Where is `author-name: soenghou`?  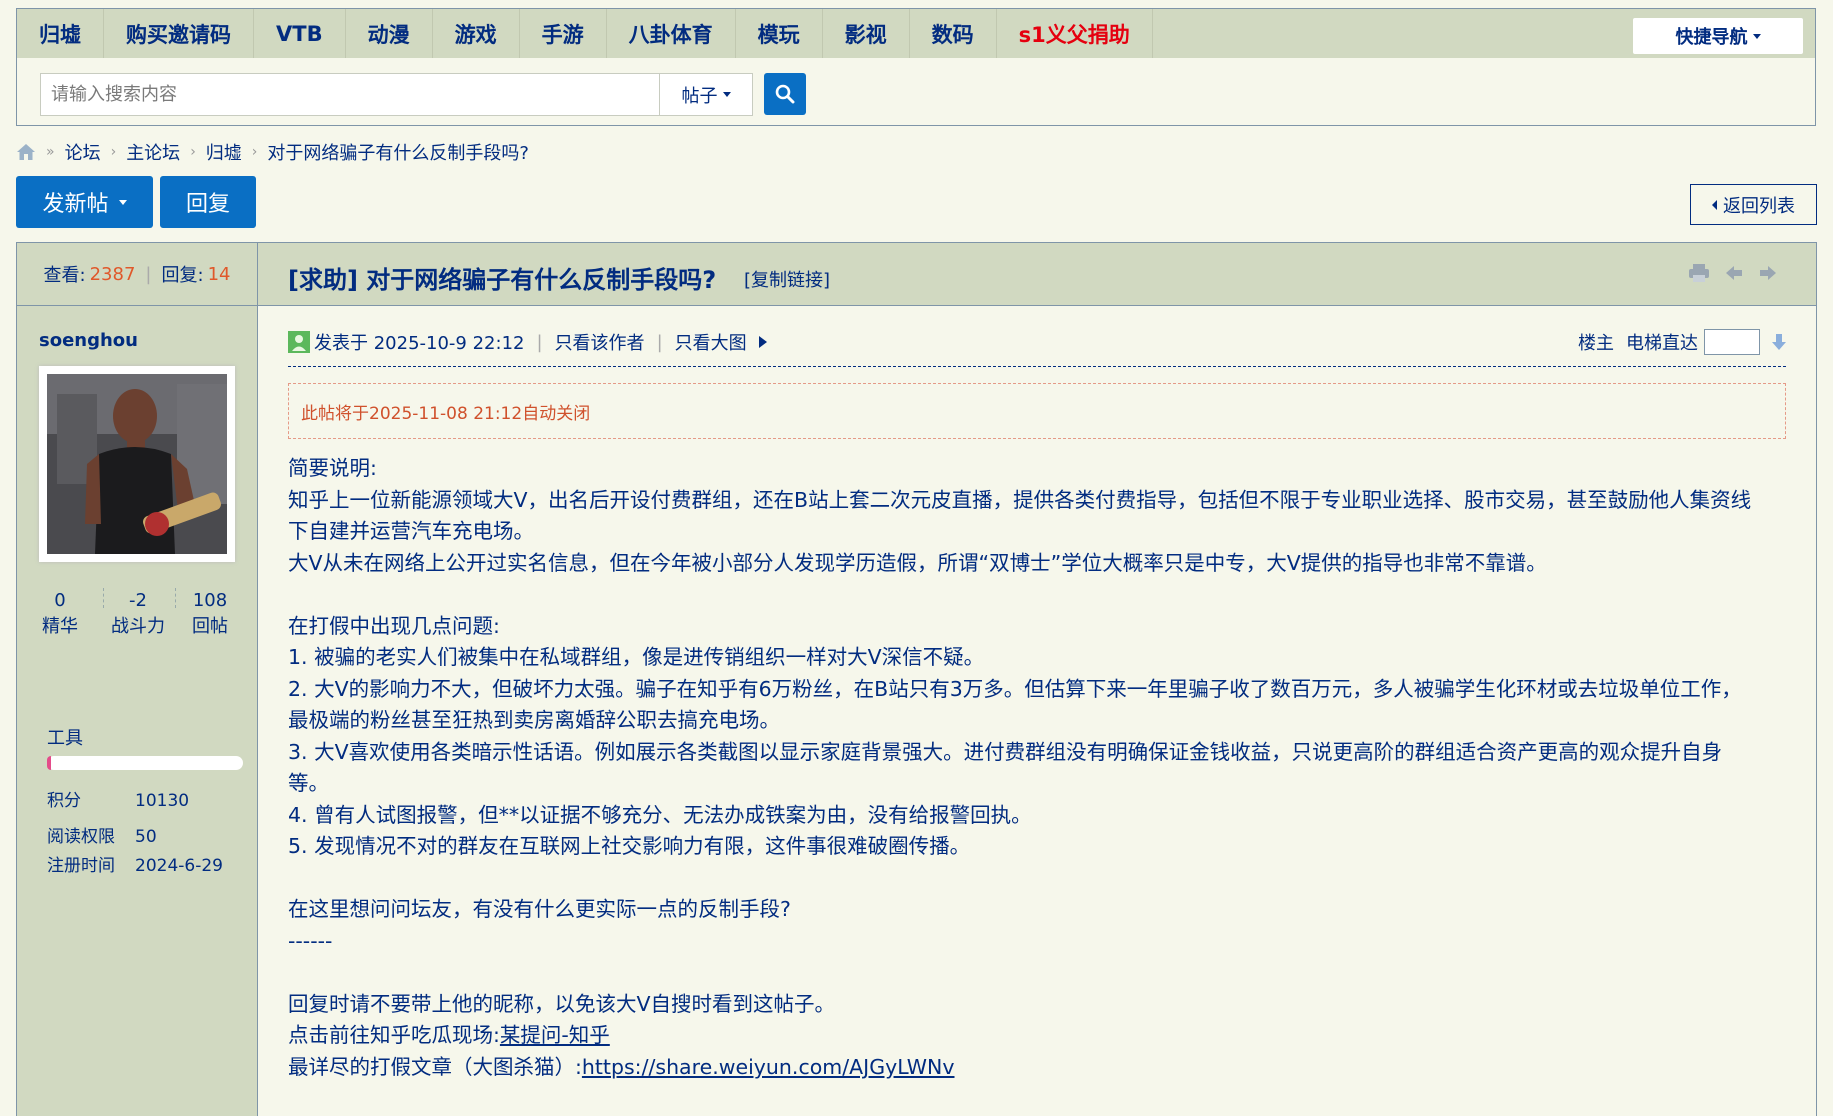
author-name: soenghou is located at coordinates (88, 340).